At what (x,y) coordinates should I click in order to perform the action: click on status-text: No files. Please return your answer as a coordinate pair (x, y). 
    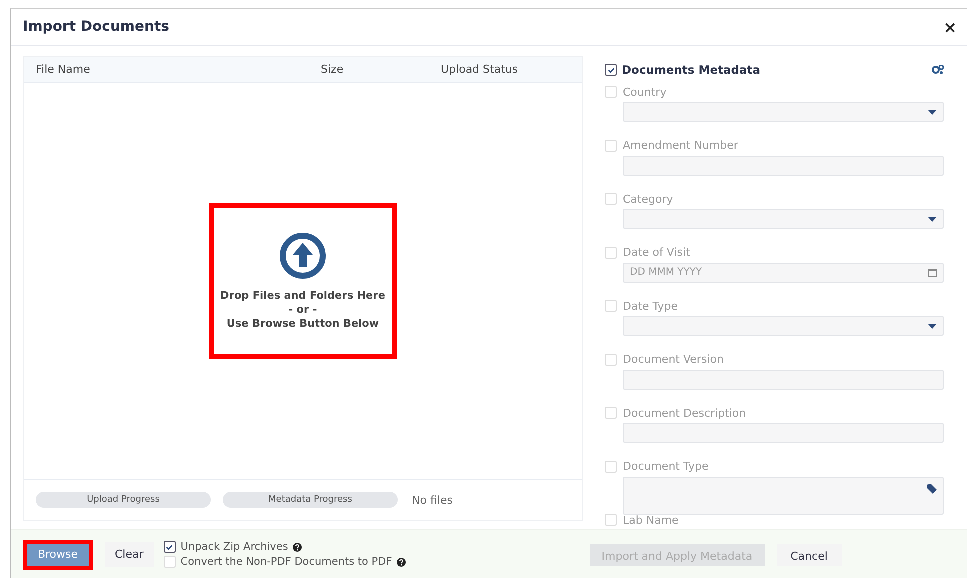
    Looking at the image, I should click on (432, 500).